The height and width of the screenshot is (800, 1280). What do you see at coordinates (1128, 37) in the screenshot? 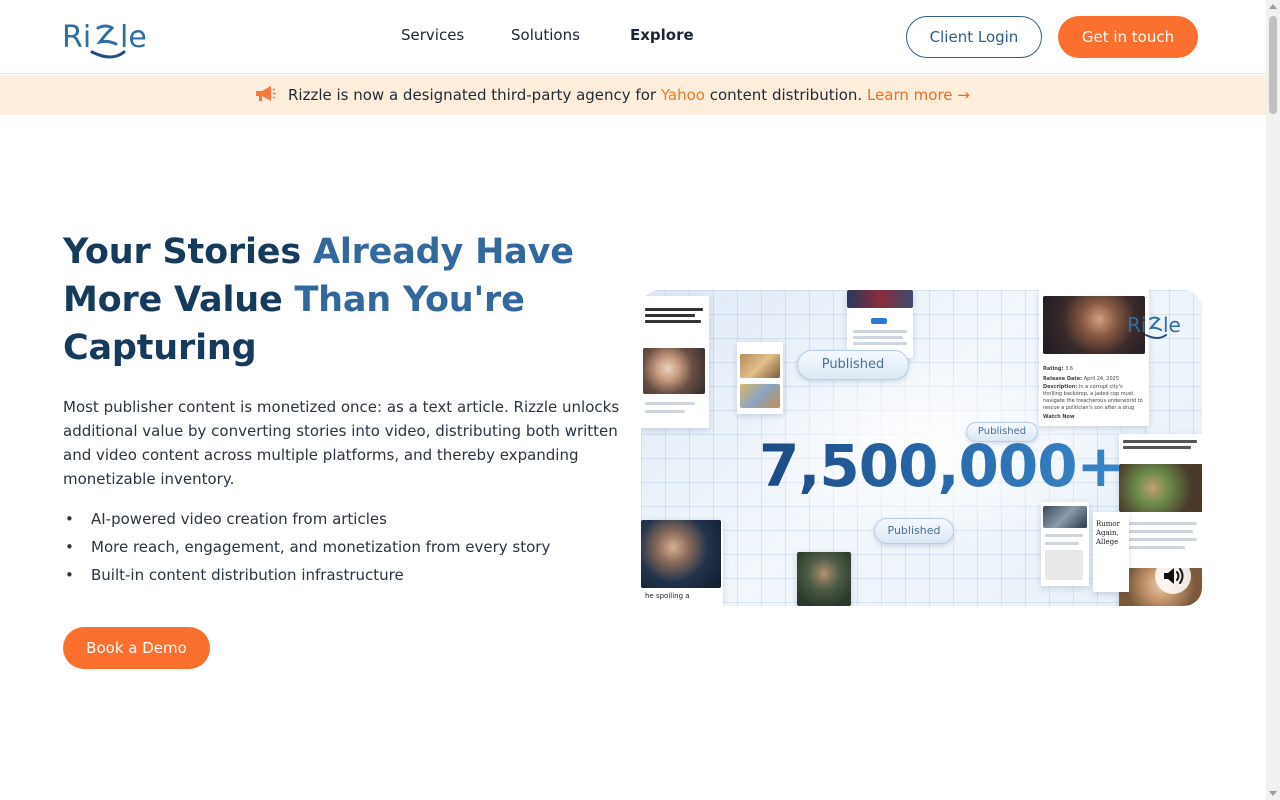
I see `get-in-touch-button: Get in touch` at bounding box center [1128, 37].